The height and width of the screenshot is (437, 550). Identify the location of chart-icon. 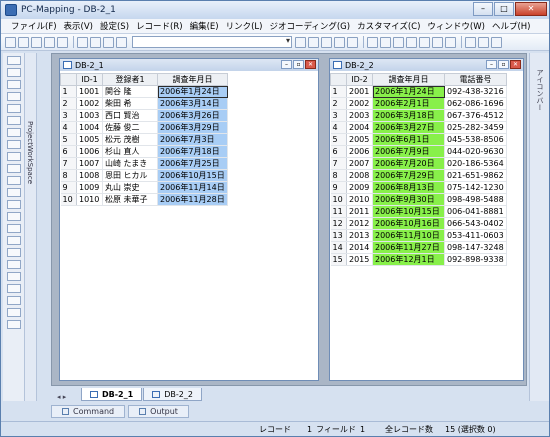
(339, 42).